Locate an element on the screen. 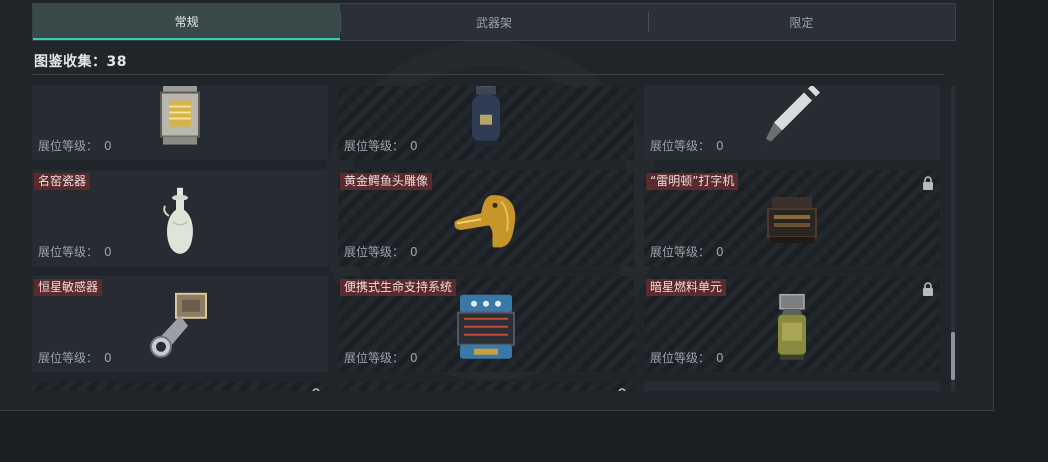 The height and width of the screenshot is (462, 1048). item-card: 恒星敏感器 展位等级： 0 is located at coordinates (180, 324).